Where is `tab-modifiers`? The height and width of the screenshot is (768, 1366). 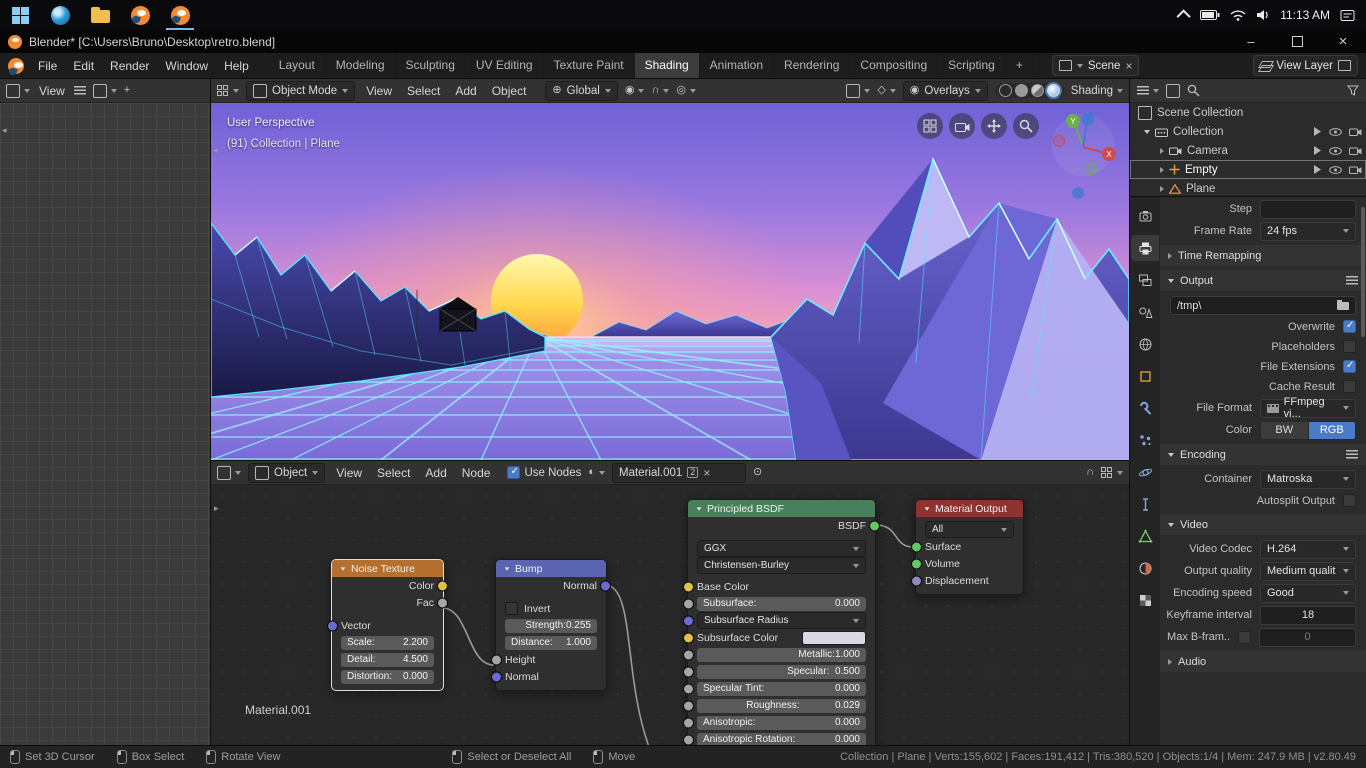
tab-modifiers is located at coordinates (1145, 408).